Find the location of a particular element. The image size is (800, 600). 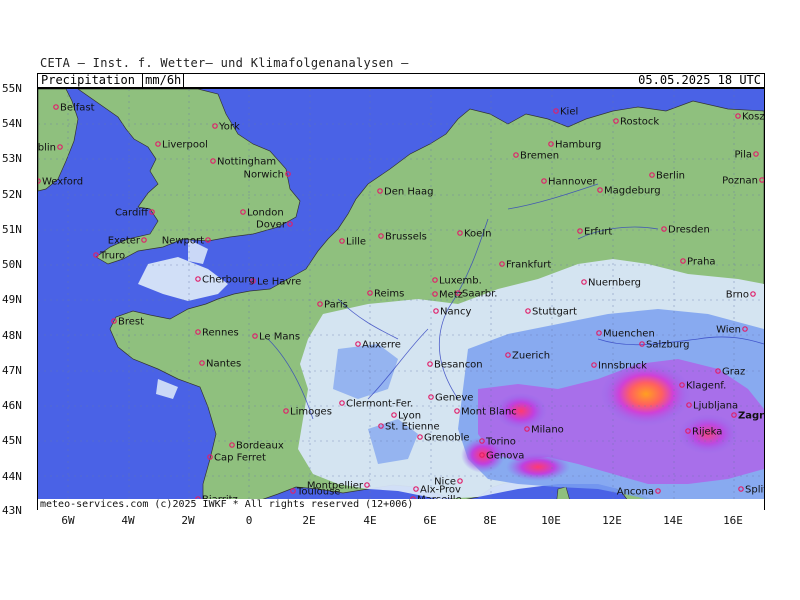

city-label: Koszalin is located at coordinates (753, 117).